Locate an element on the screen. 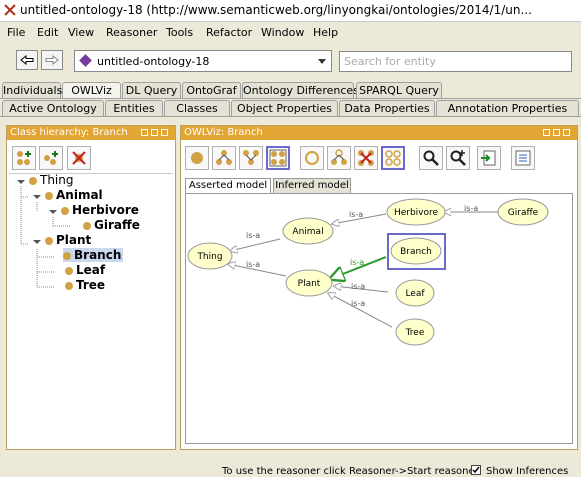  tree-item-giraffe: Giraffe is located at coordinates (111, 225).